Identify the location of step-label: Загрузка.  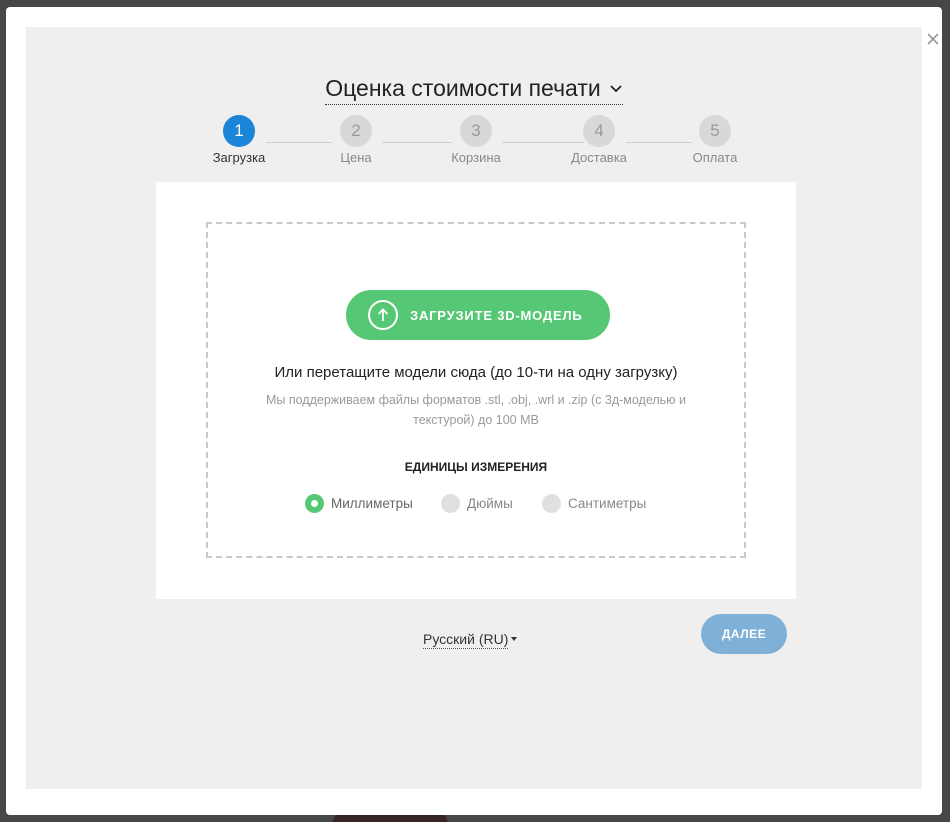
(239, 157).